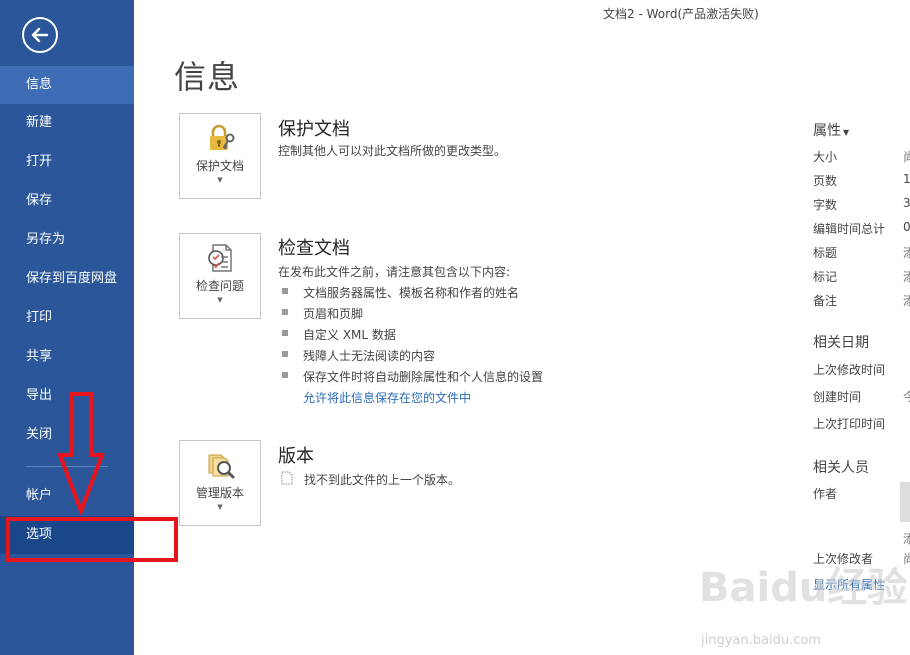  Describe the element at coordinates (67, 240) in the screenshot. I see `nav-item-save-as: 另存为` at that location.